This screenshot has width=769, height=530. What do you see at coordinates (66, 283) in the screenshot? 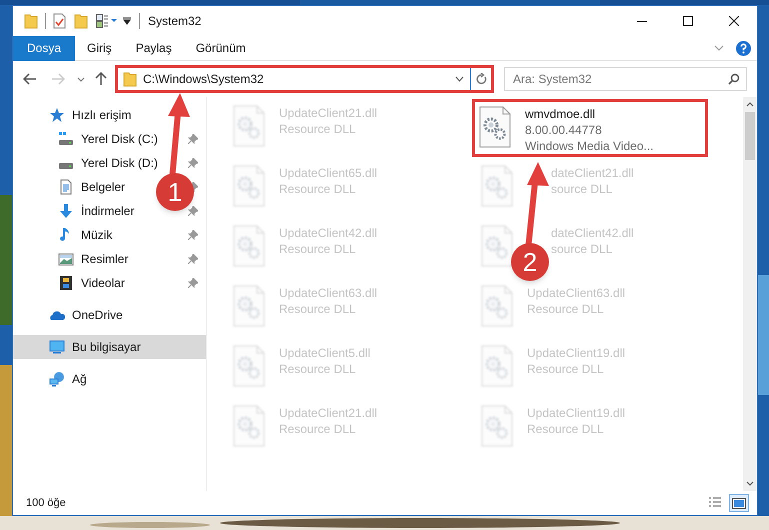
I see `film-icon` at bounding box center [66, 283].